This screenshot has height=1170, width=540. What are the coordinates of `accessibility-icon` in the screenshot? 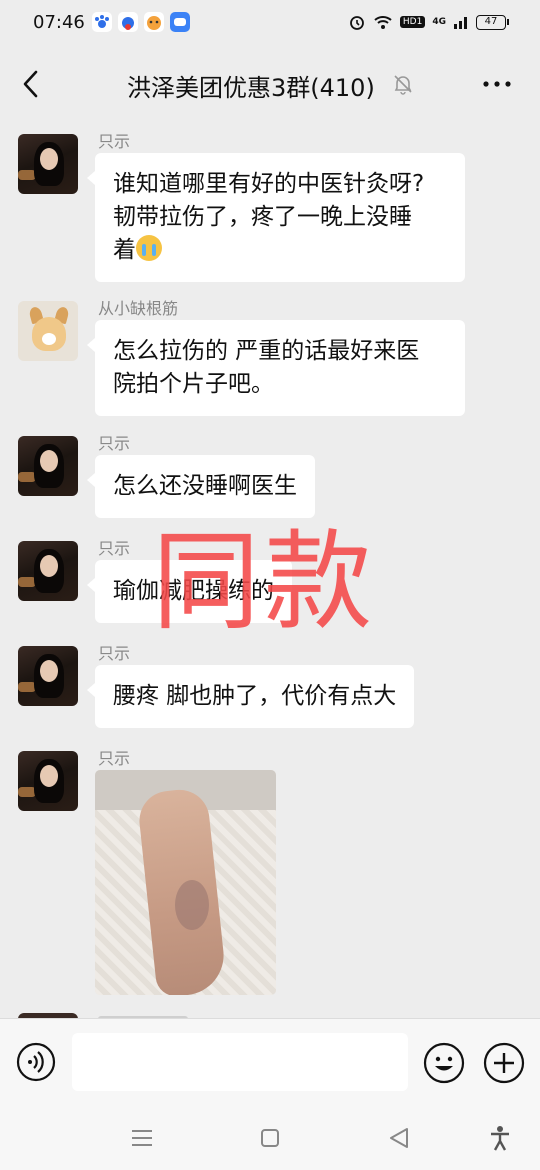 It's located at (500, 1138).